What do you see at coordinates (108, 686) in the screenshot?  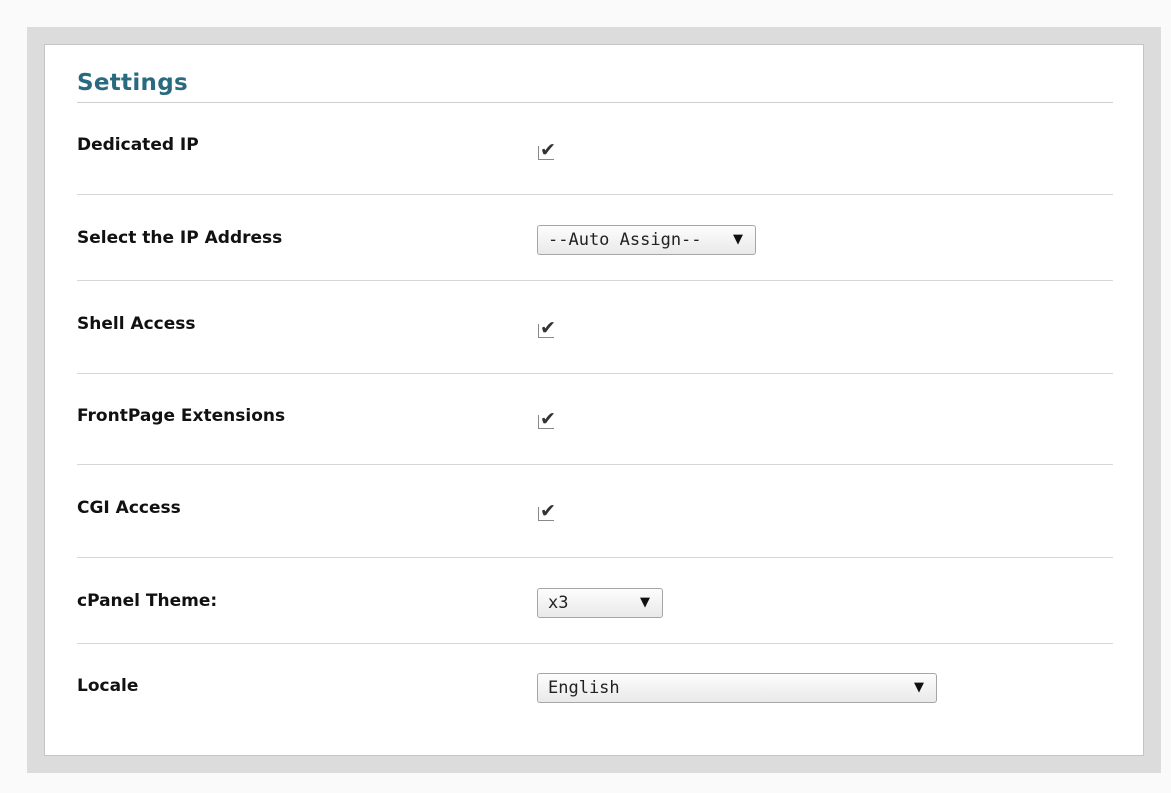 I see `locale-label: Locale` at bounding box center [108, 686].